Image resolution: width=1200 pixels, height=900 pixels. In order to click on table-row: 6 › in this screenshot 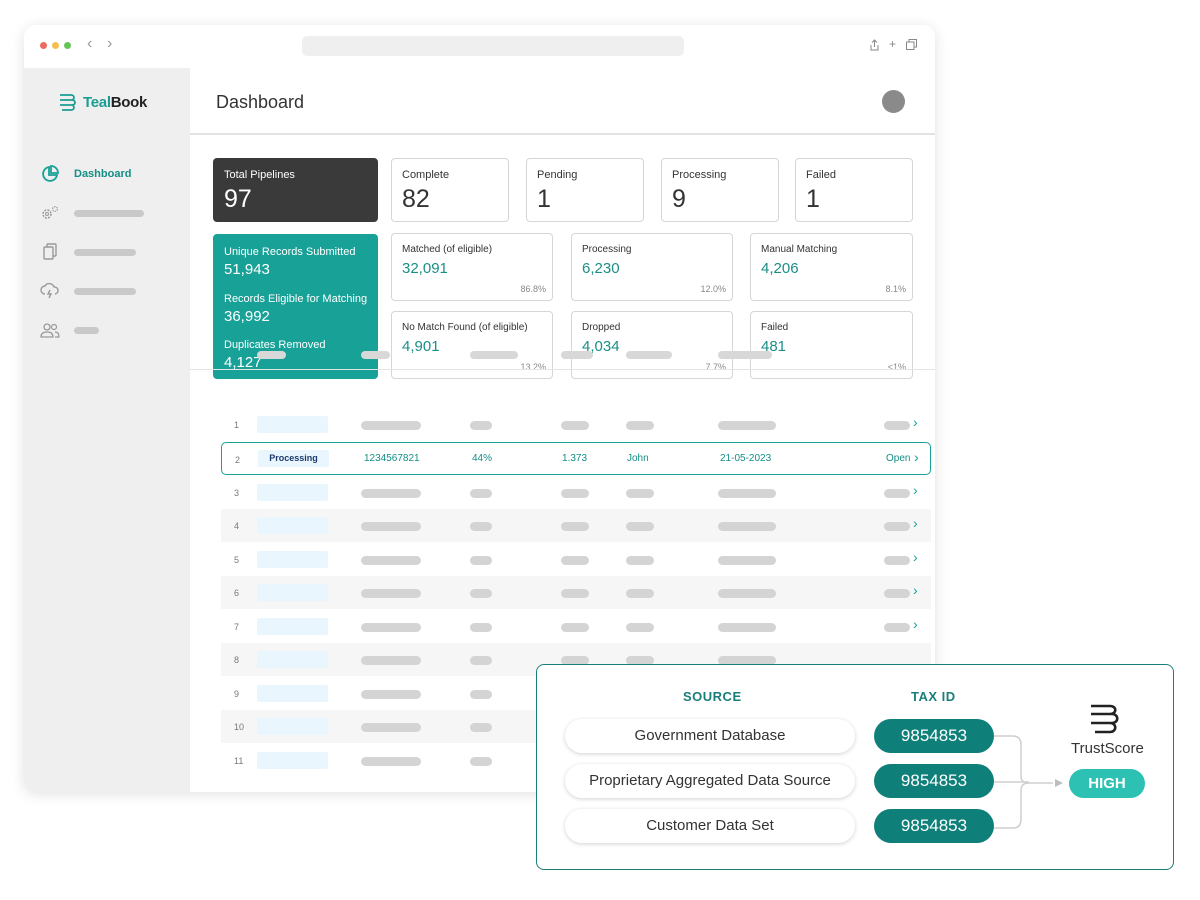, I will do `click(576, 592)`.